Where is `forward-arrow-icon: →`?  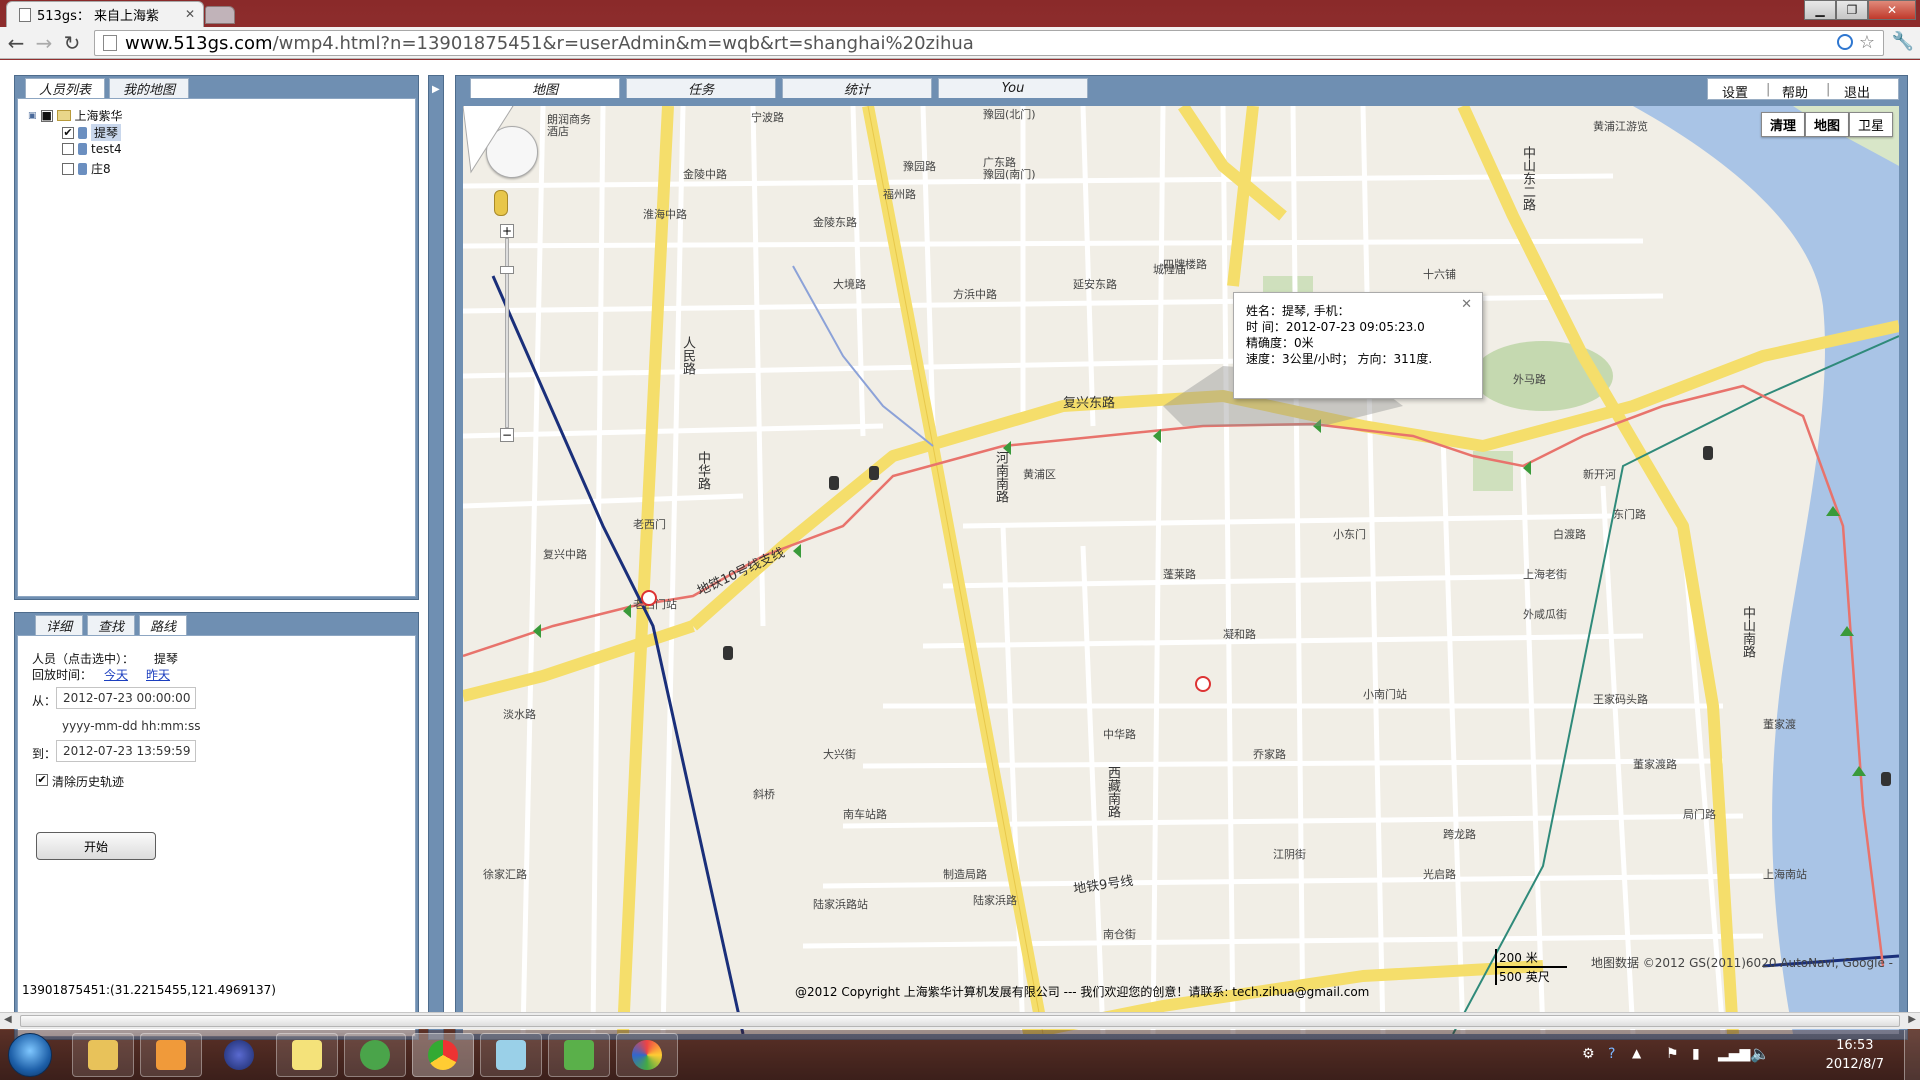
forward-arrow-icon: → is located at coordinates (44, 43).